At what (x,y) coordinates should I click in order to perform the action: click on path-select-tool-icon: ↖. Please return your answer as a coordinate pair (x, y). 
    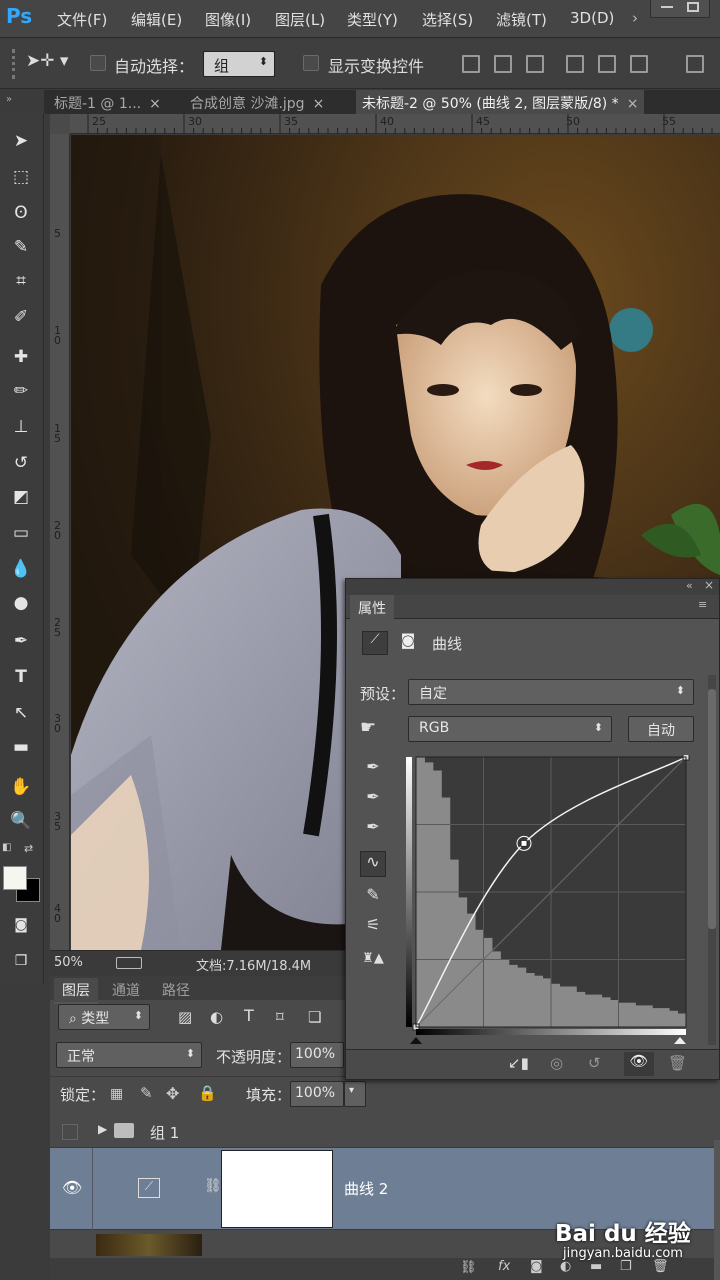
    Looking at the image, I should click on (21, 713).